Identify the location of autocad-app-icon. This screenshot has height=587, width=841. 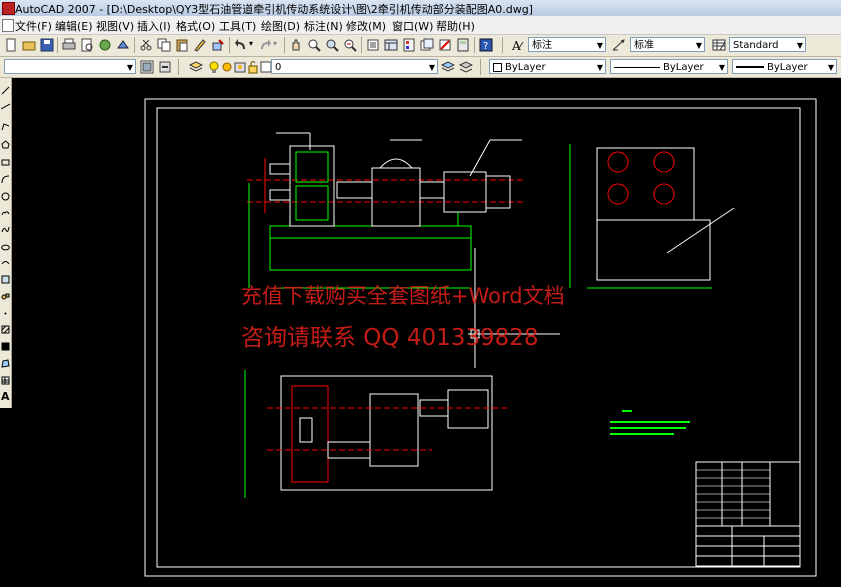
(8, 8).